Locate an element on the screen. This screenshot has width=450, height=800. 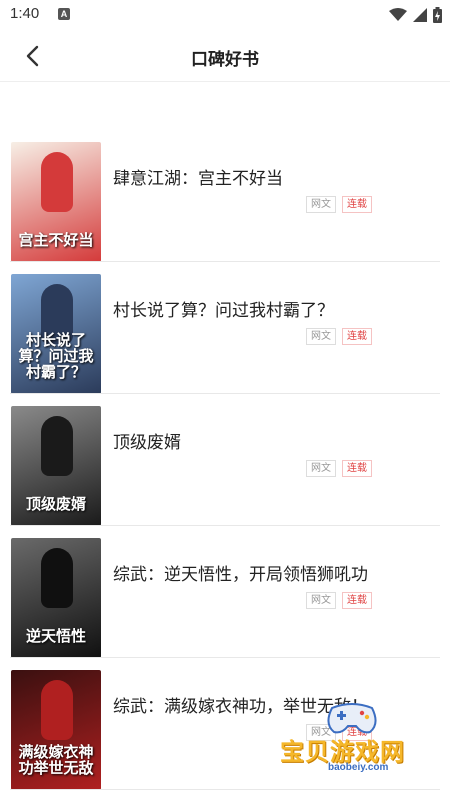
gamepad-logo-icon is located at coordinates (352, 718).